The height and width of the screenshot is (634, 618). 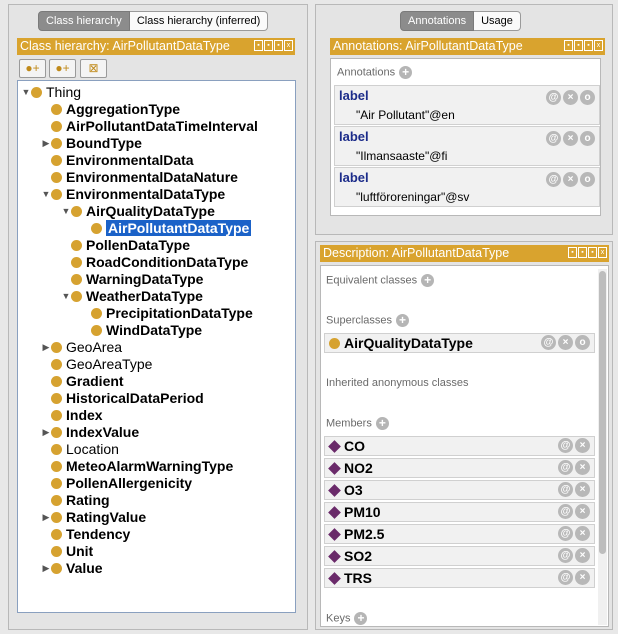 I want to click on tree-node: ▼ EnvironmentalDataType, so click(x=133, y=194).